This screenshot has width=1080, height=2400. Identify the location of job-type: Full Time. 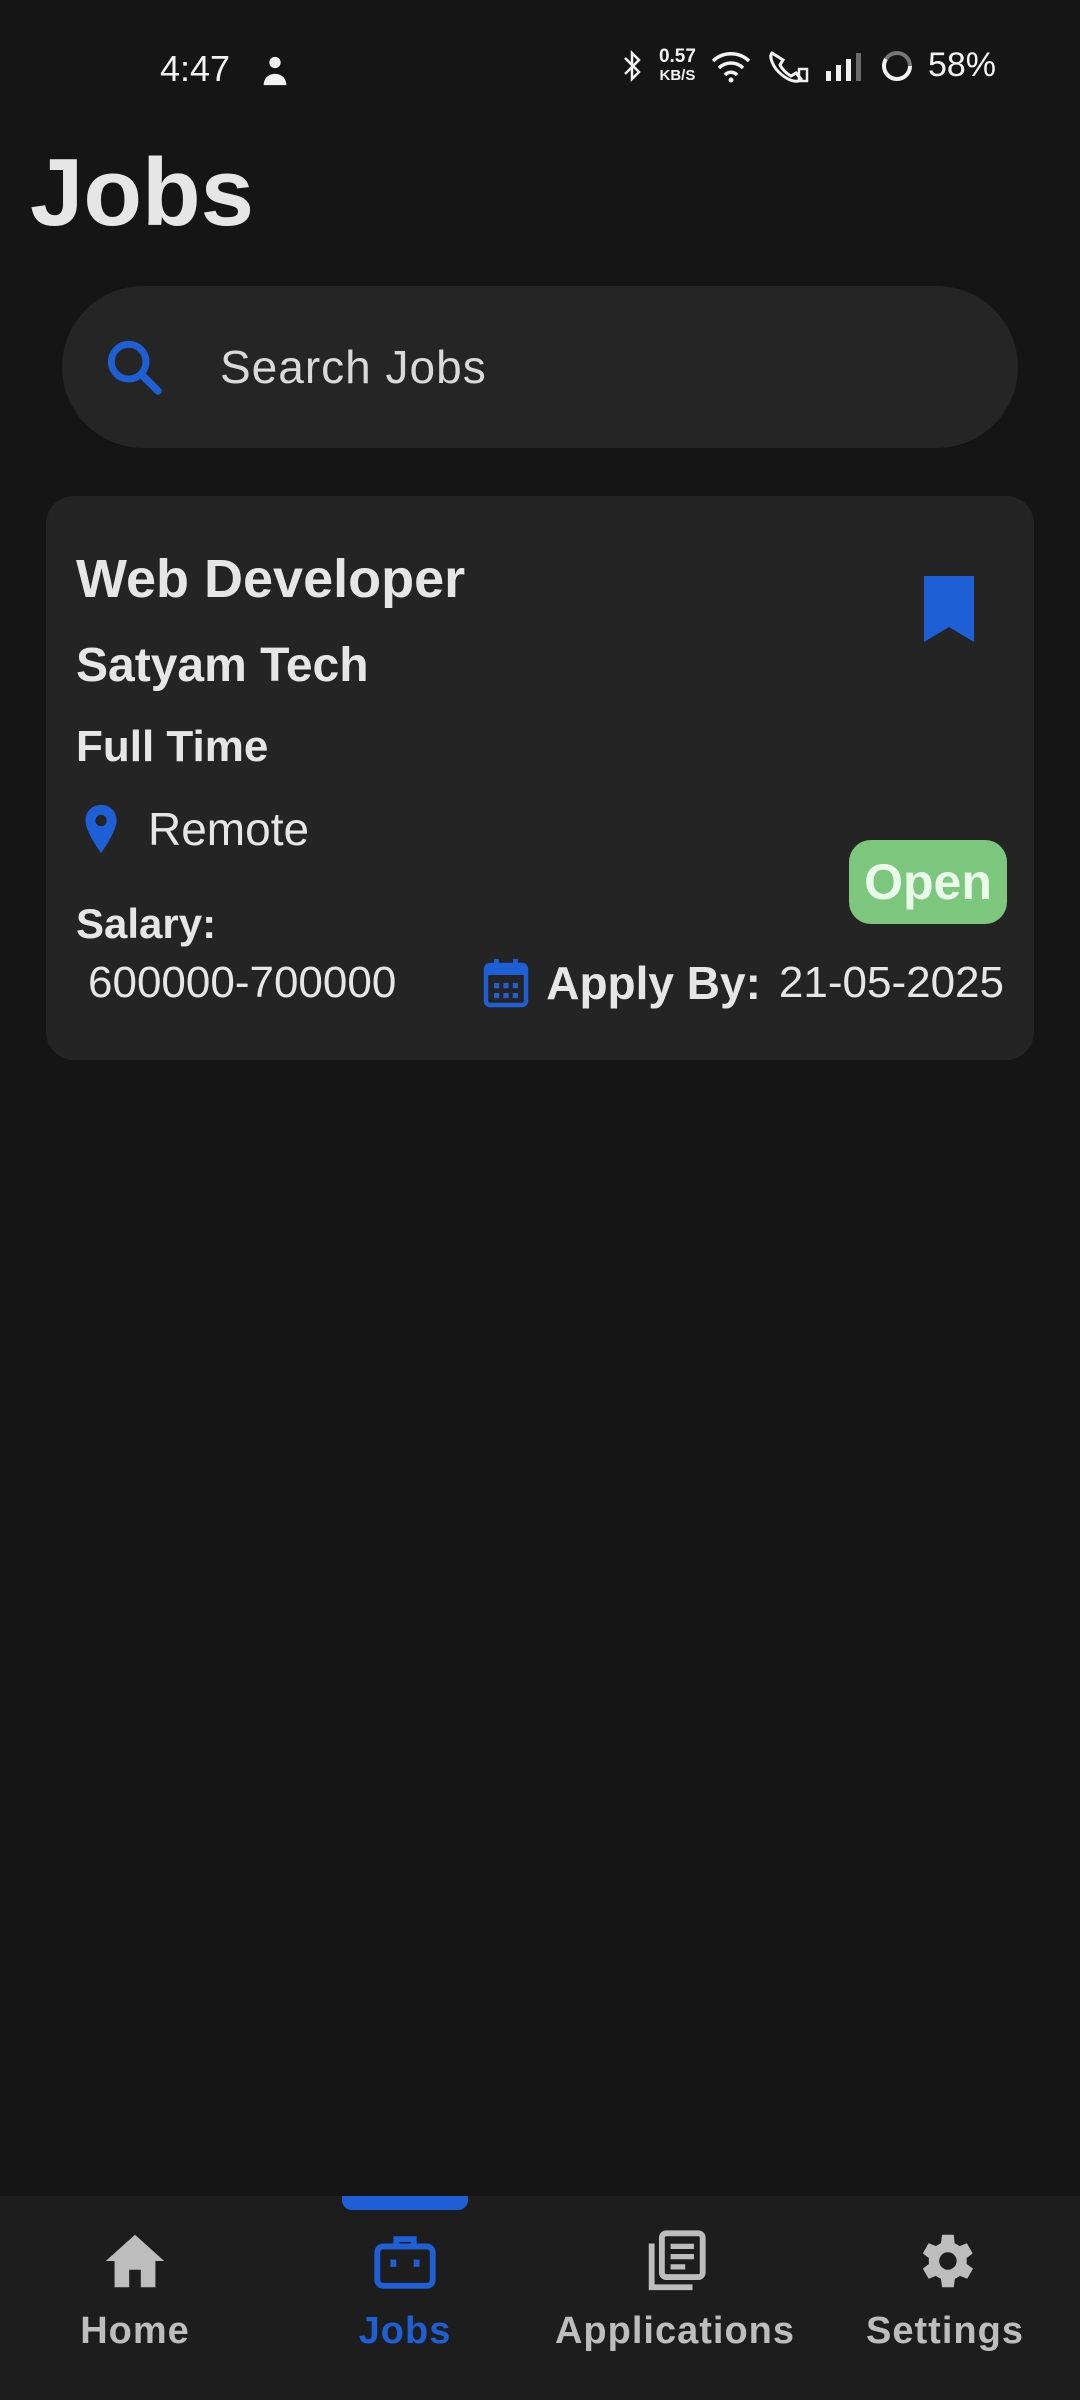
(172, 746).